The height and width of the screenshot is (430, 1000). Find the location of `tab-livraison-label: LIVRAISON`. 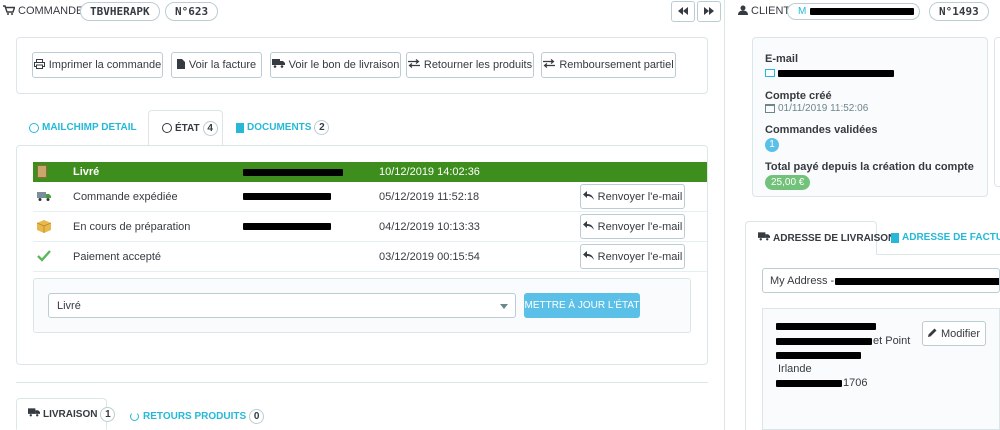

tab-livraison-label: LIVRAISON is located at coordinates (70, 414).